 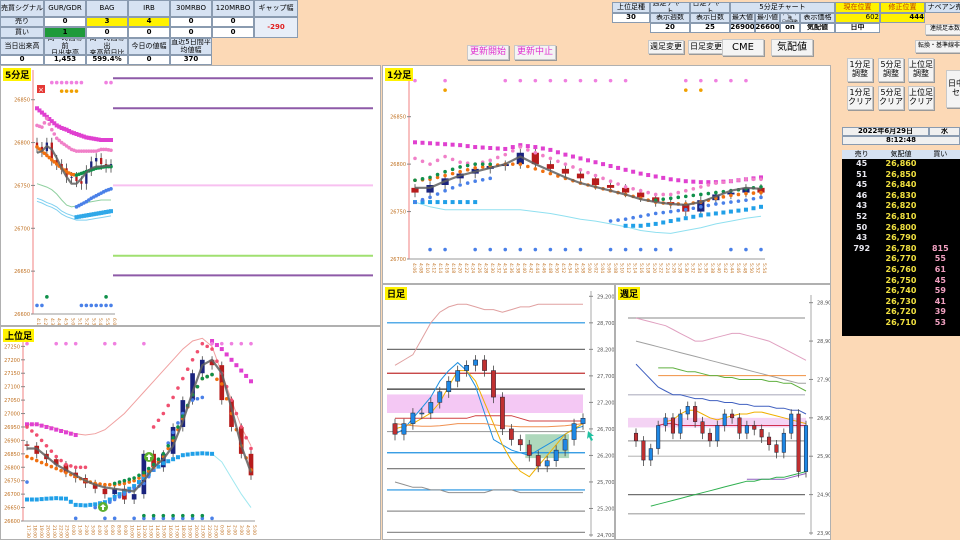 I want to click on buy-qty: 45, so click(x=940, y=280).